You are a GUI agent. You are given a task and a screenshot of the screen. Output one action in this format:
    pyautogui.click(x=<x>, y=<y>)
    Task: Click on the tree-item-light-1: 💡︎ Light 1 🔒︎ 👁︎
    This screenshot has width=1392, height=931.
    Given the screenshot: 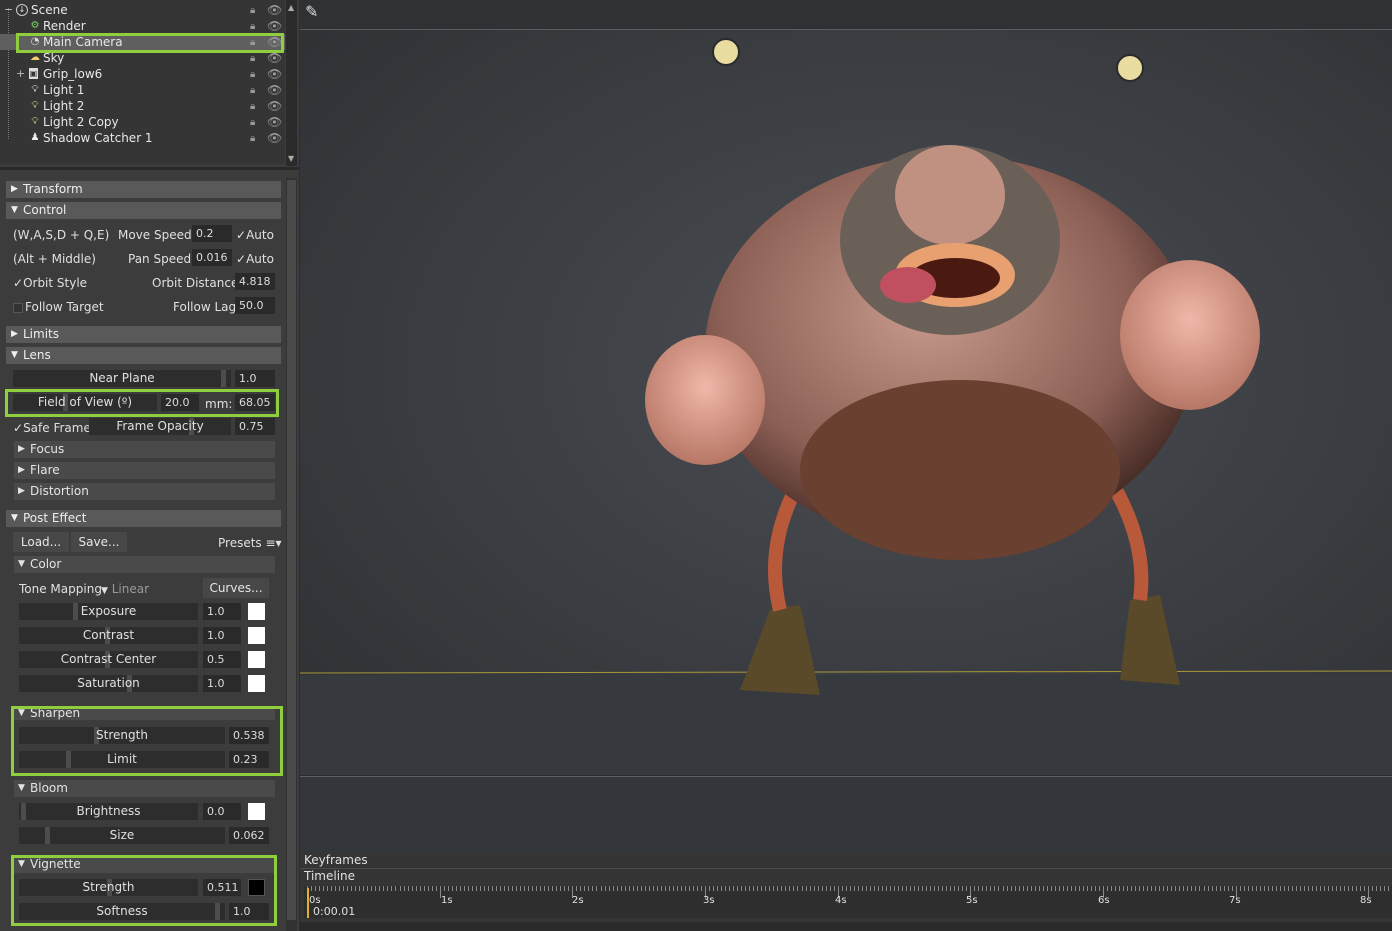 What is the action you would take?
    pyautogui.click(x=142, y=90)
    